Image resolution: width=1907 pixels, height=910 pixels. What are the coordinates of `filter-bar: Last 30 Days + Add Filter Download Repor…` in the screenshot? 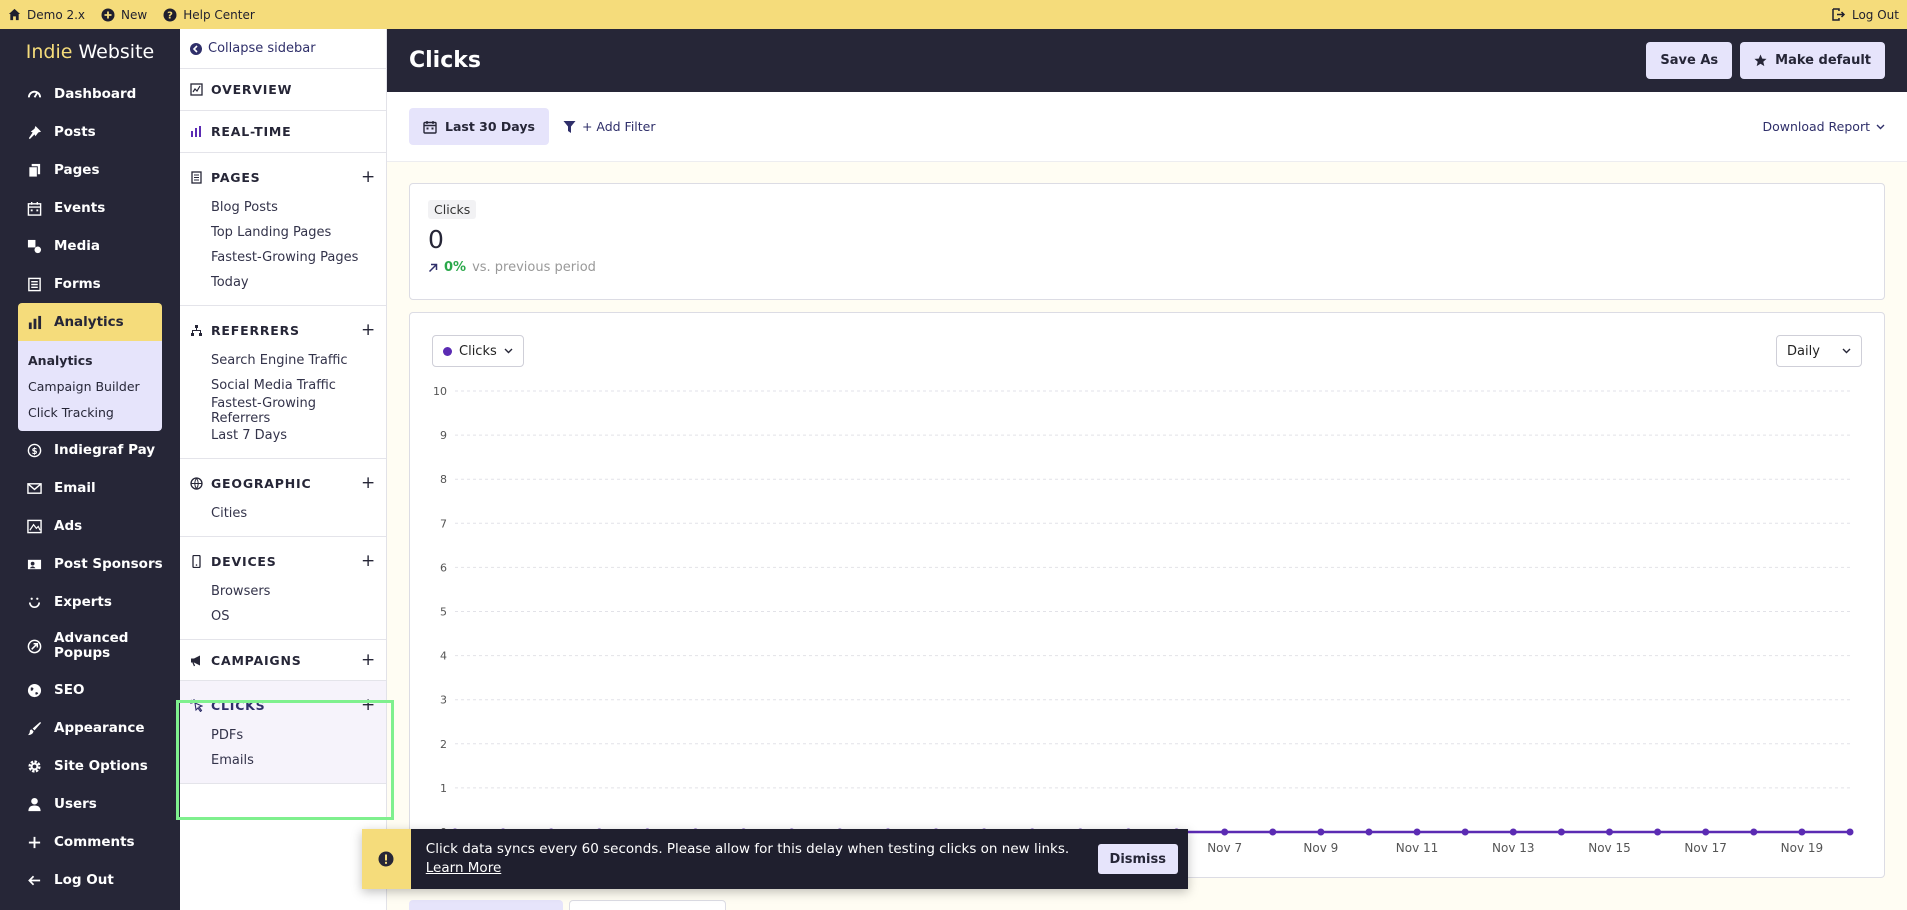 It's located at (1147, 127).